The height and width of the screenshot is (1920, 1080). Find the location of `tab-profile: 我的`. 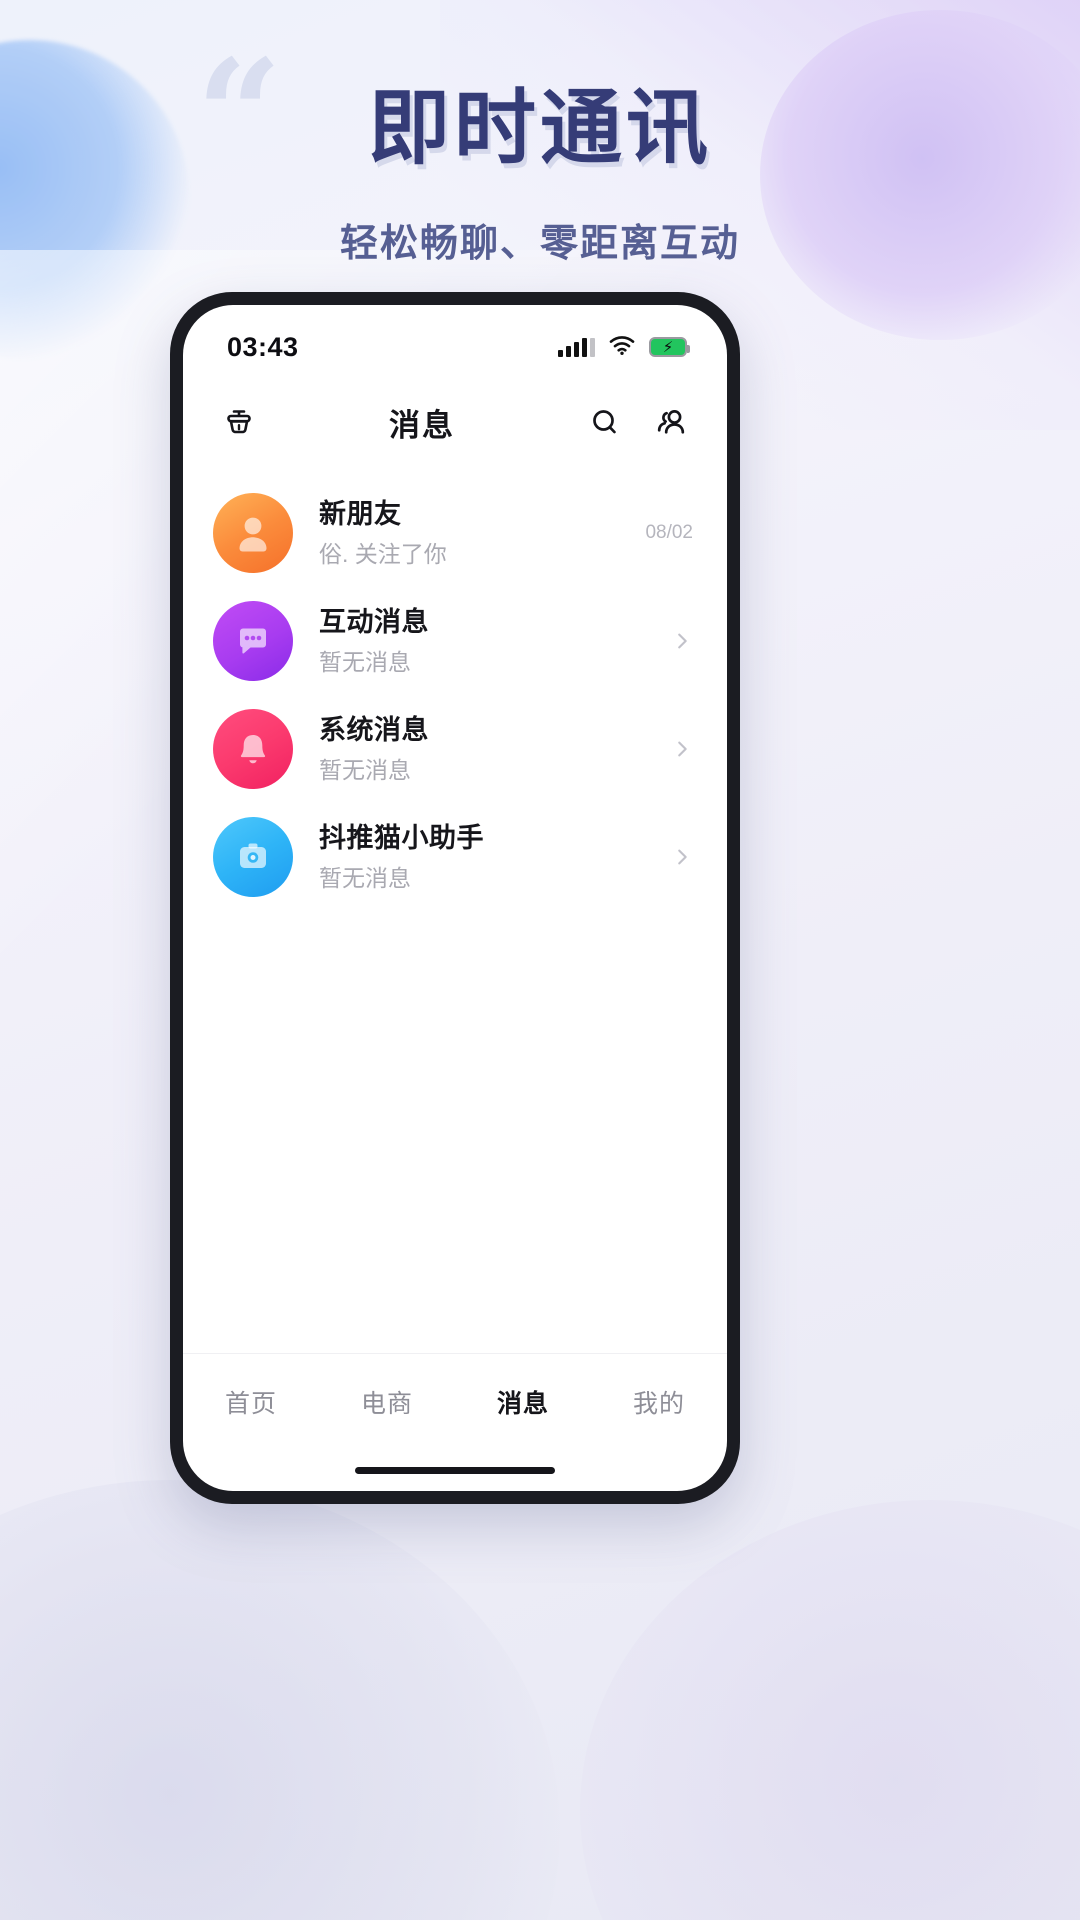

tab-profile: 我的 is located at coordinates (659, 1402).